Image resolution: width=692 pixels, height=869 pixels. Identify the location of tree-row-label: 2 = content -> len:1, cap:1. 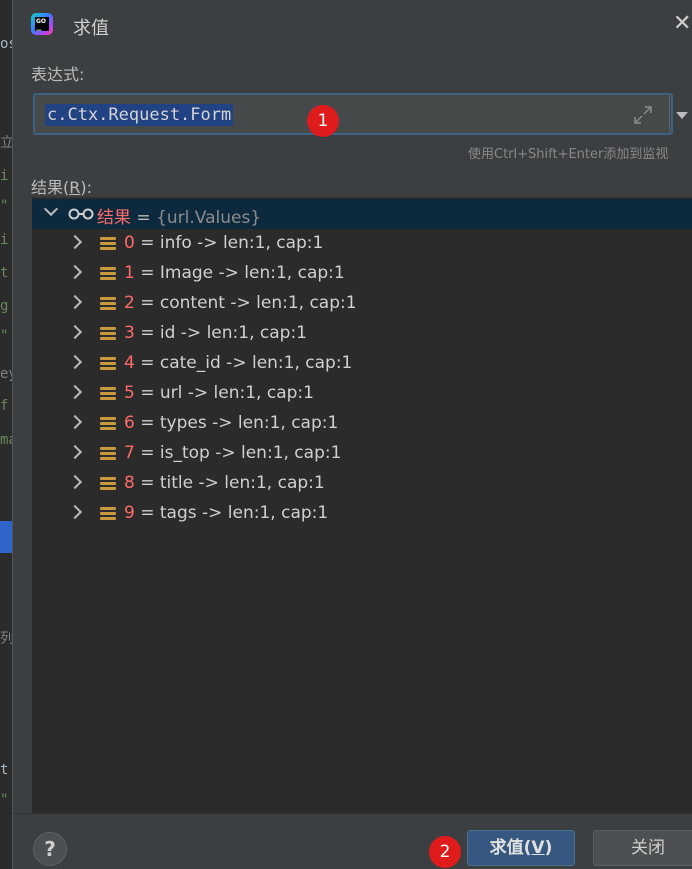
(240, 303).